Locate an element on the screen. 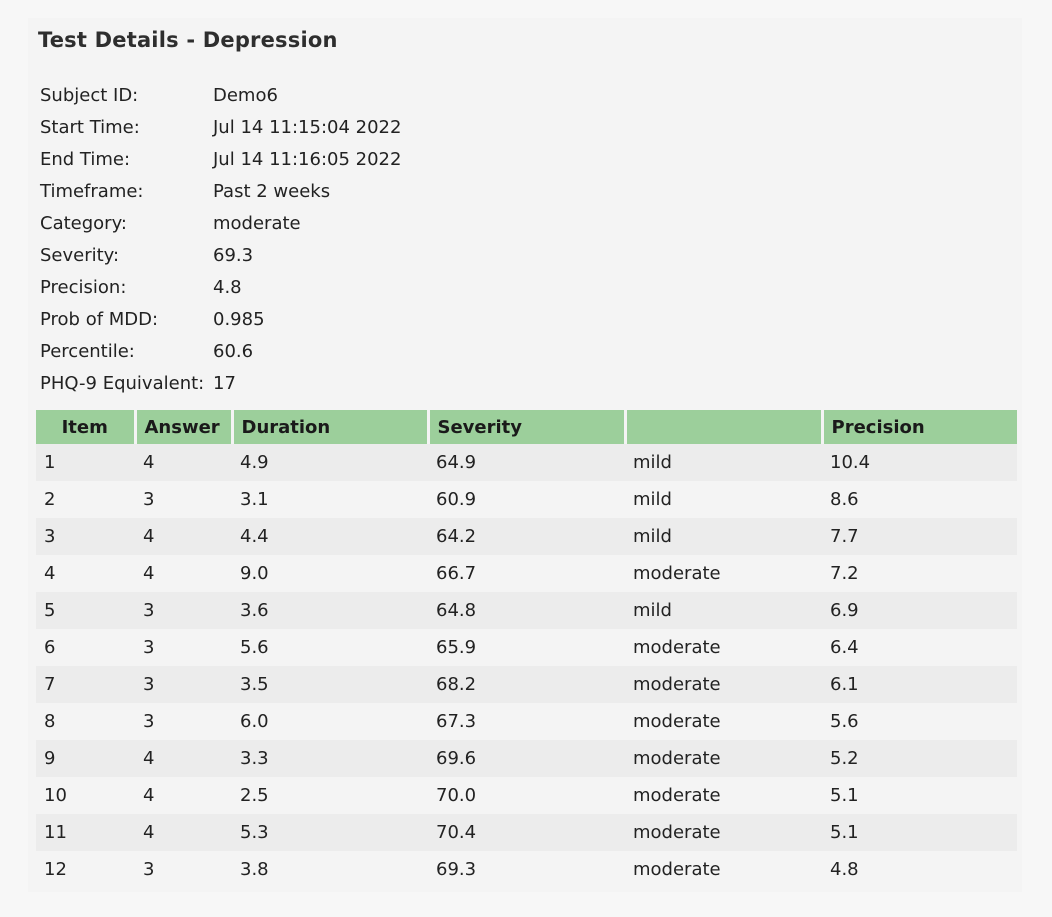 This screenshot has width=1052, height=917. cell-severity: 70.0 is located at coordinates (526, 795).